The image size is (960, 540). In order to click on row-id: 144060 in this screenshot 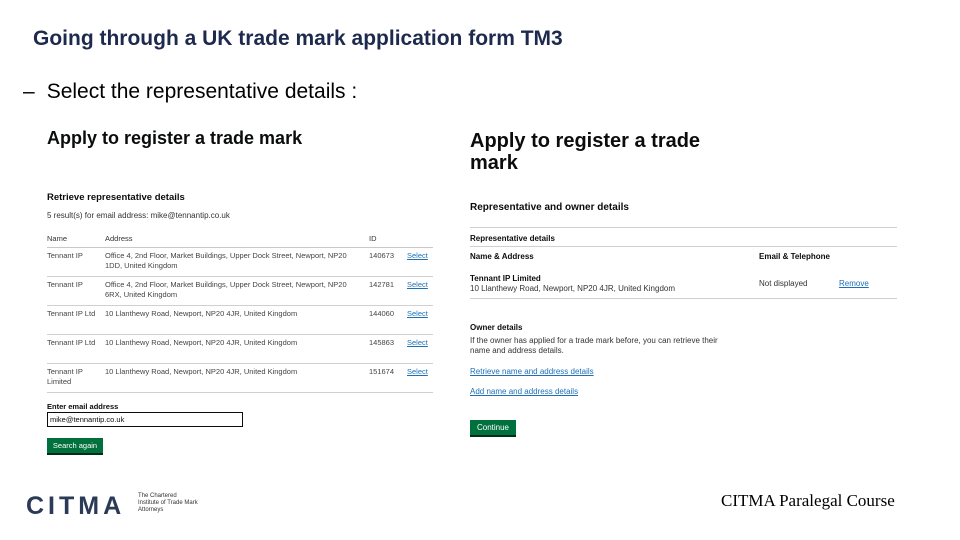, I will do `click(388, 320)`.